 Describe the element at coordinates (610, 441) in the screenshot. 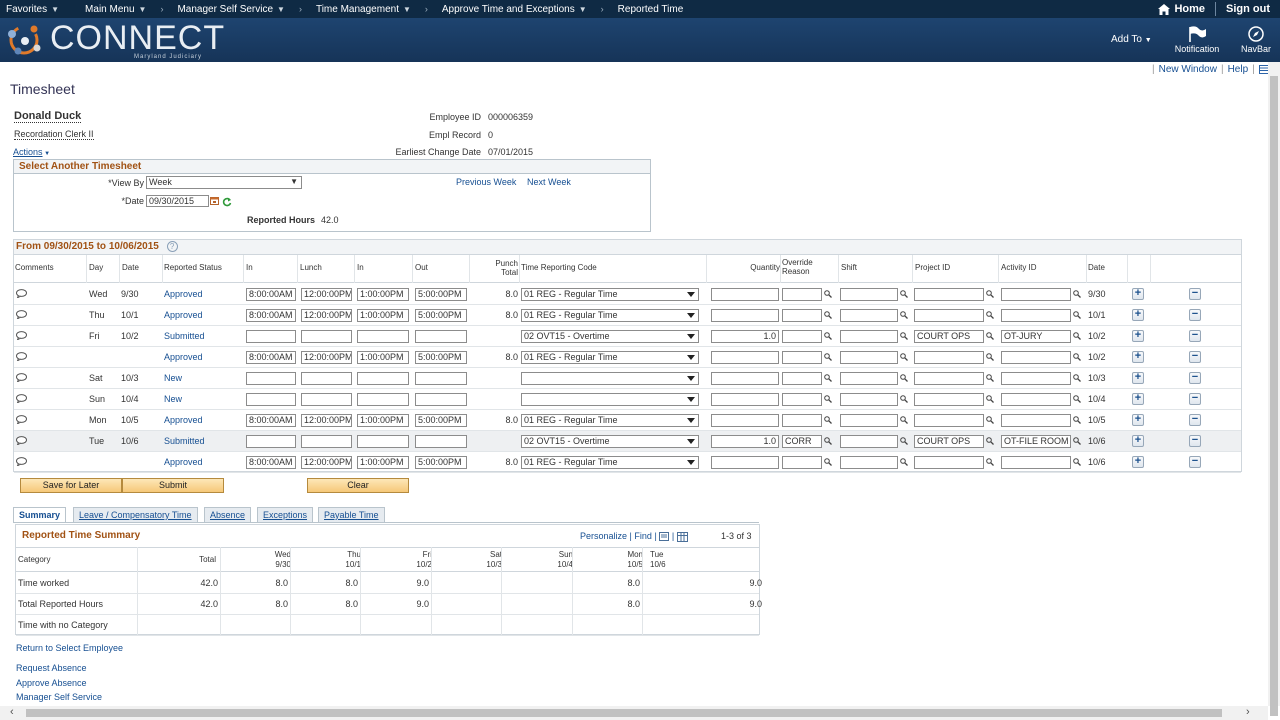

I see `time-reporting-code-select: 02 OVT15 - Overtime` at that location.